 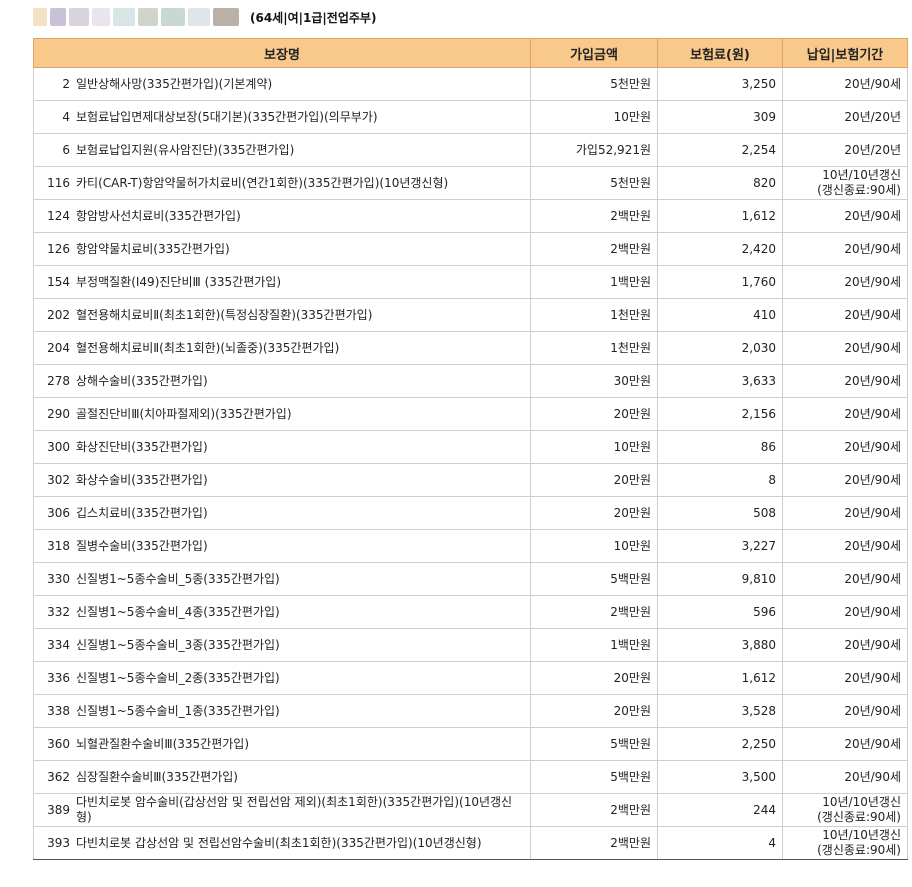 What do you see at coordinates (282, 249) in the screenshot?
I see `coverage-cell: 126 항암약물치료비(335간편가입)` at bounding box center [282, 249].